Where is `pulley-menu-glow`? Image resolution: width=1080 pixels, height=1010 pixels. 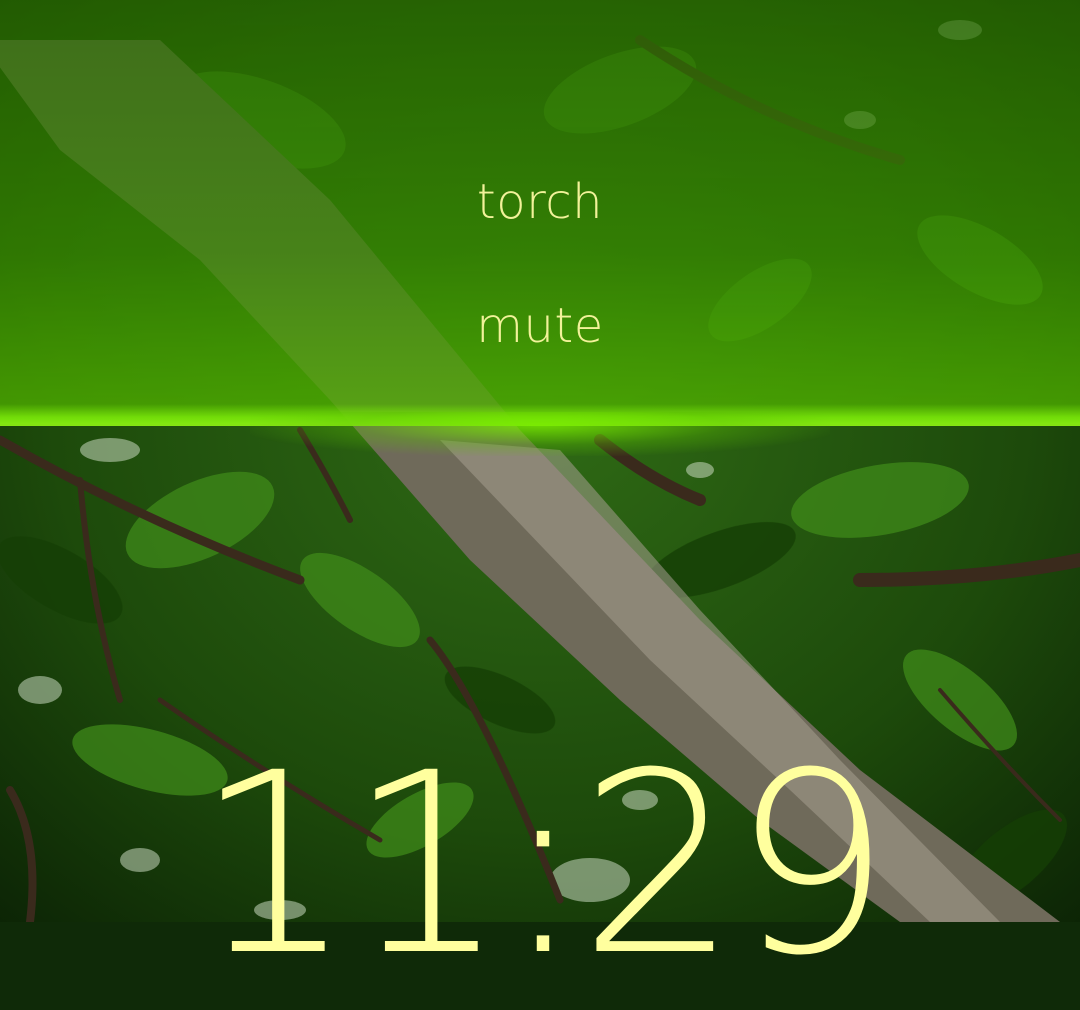
pulley-menu-glow is located at coordinates (540, 434).